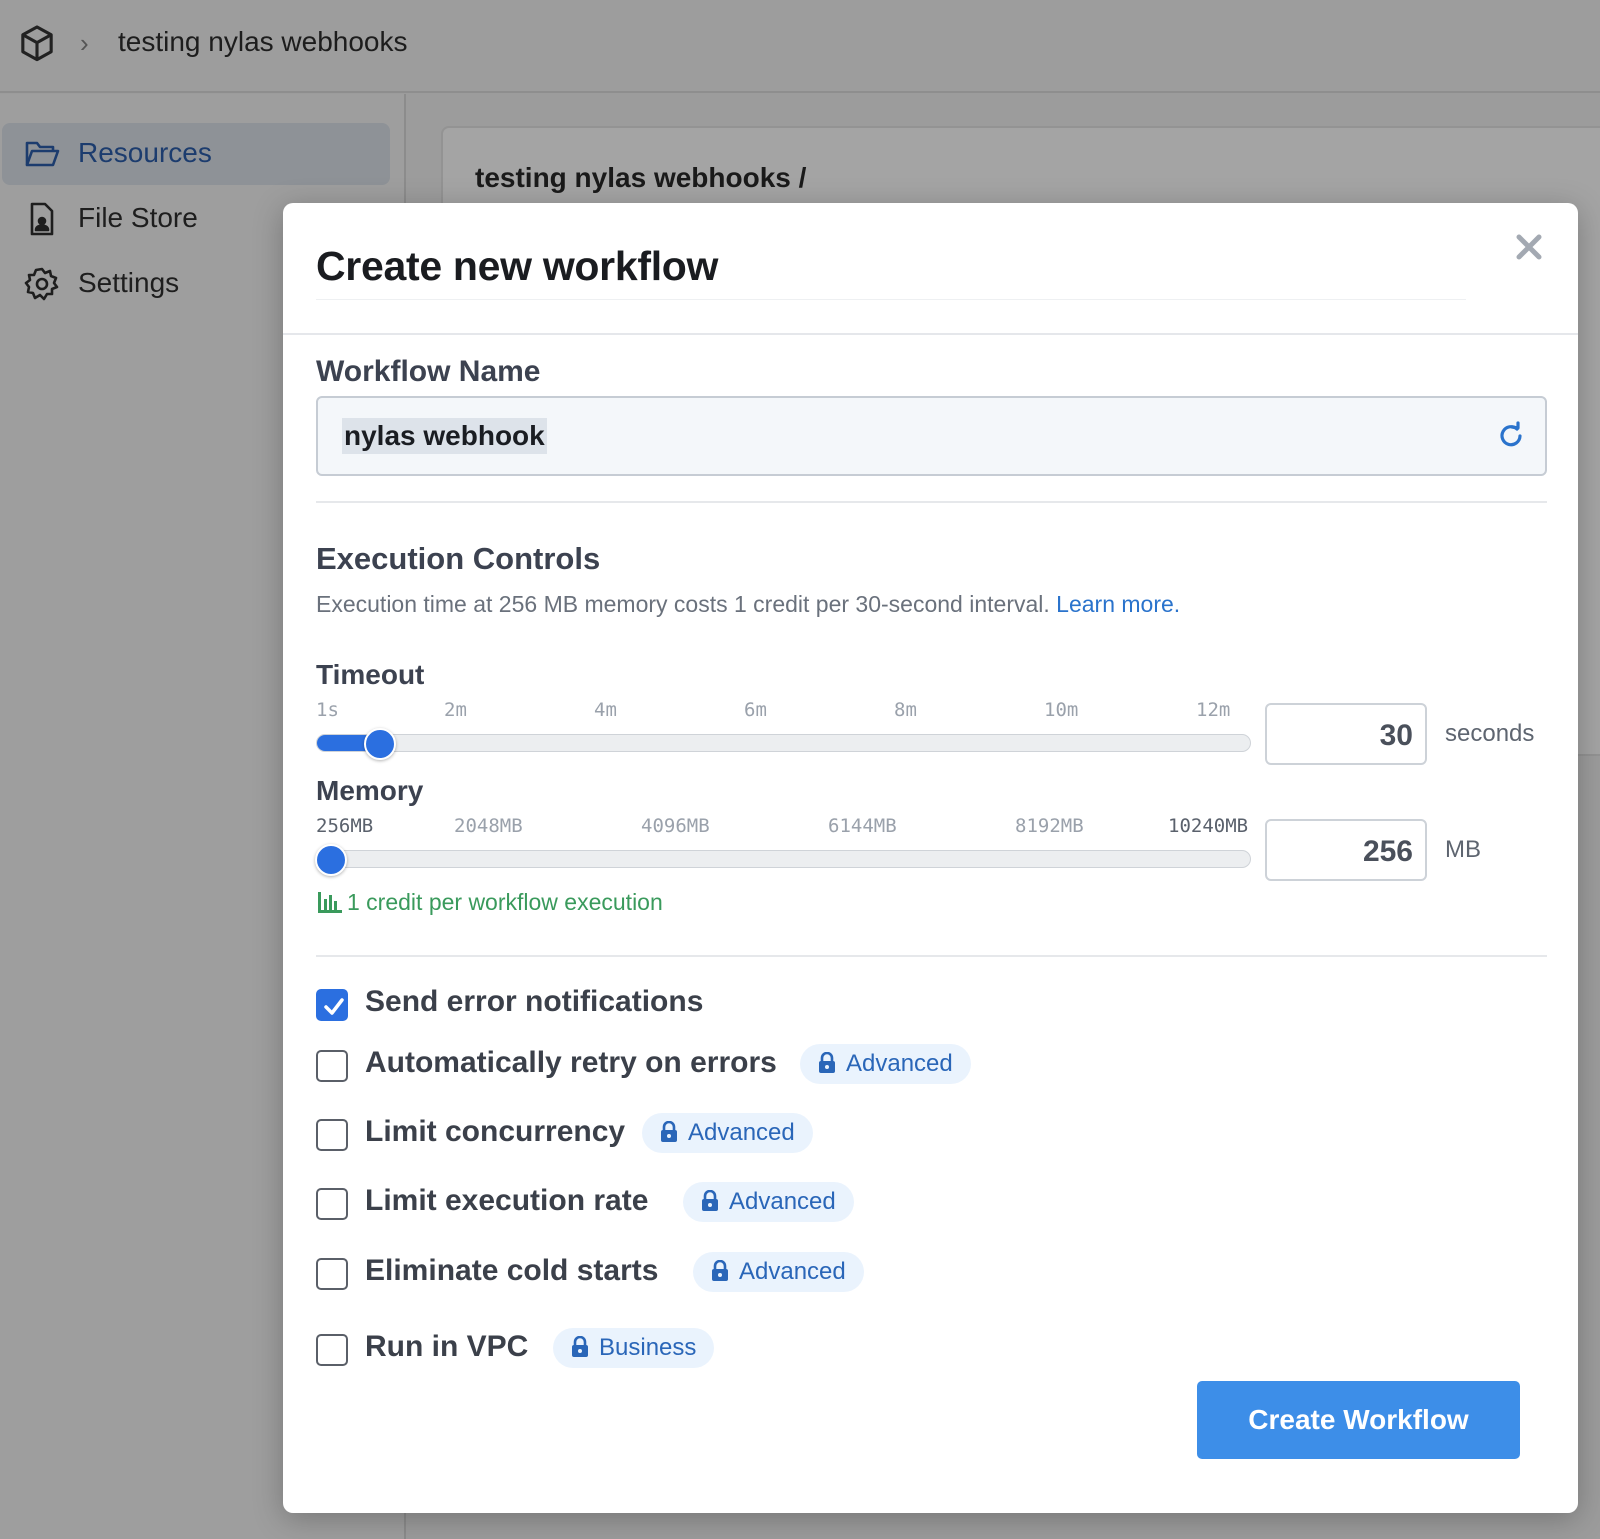 Image resolution: width=1600 pixels, height=1539 pixels. I want to click on workflow-name-label: Workflow Name, so click(428, 371).